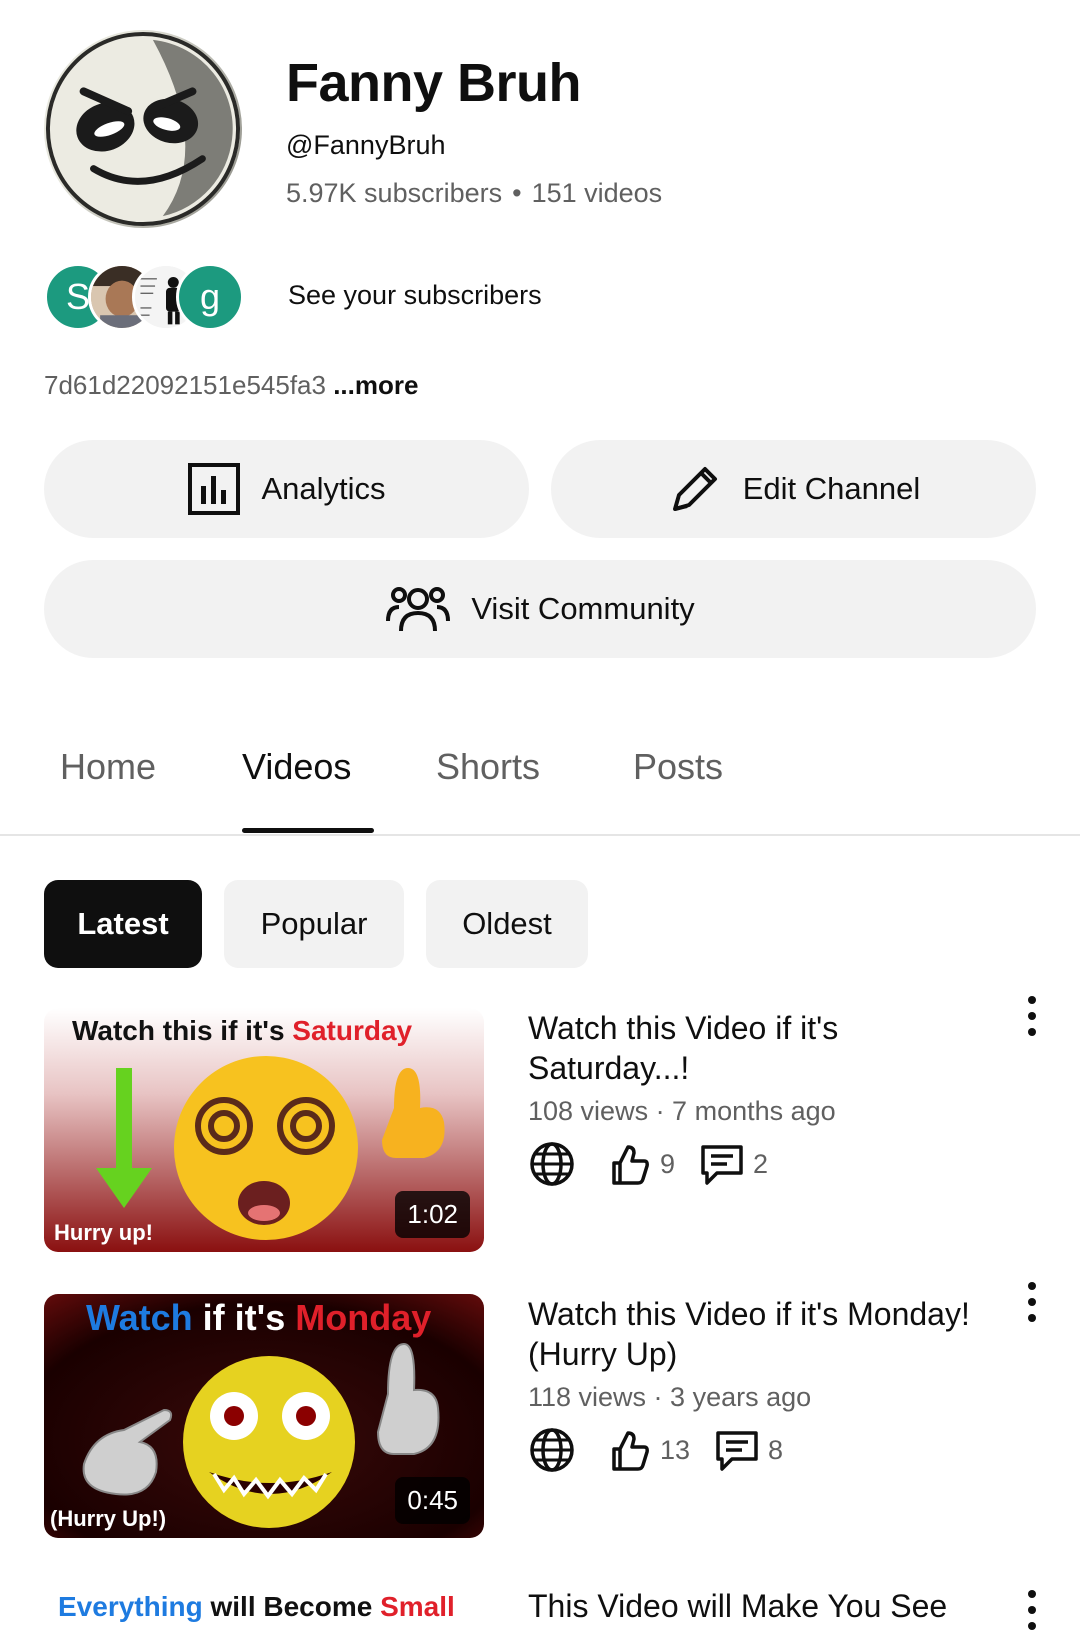 The height and width of the screenshot is (1630, 1080). Describe the element at coordinates (776, 1449) in the screenshot. I see `comment-count: 8` at that location.